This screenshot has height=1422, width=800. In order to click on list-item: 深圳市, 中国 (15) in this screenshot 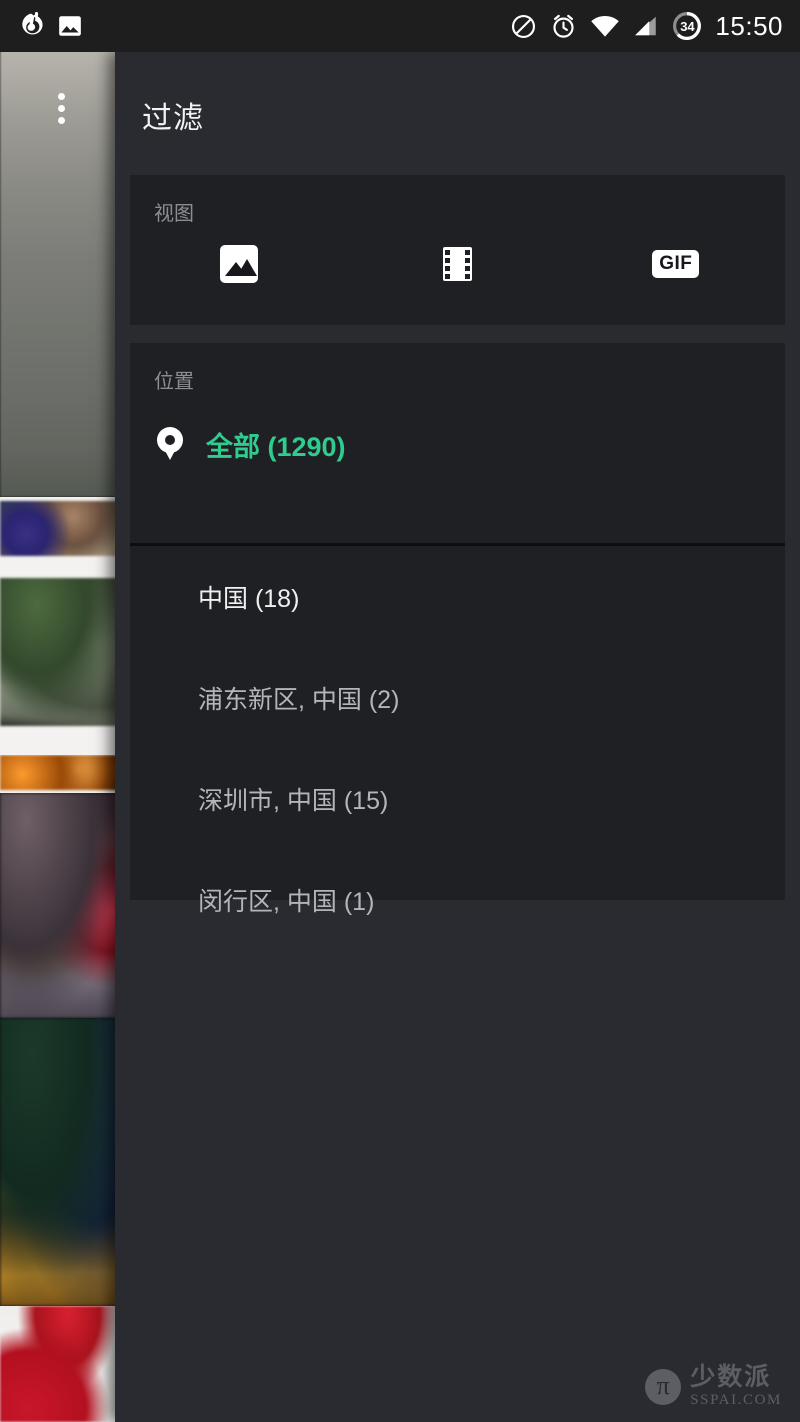, I will do `click(457, 798)`.